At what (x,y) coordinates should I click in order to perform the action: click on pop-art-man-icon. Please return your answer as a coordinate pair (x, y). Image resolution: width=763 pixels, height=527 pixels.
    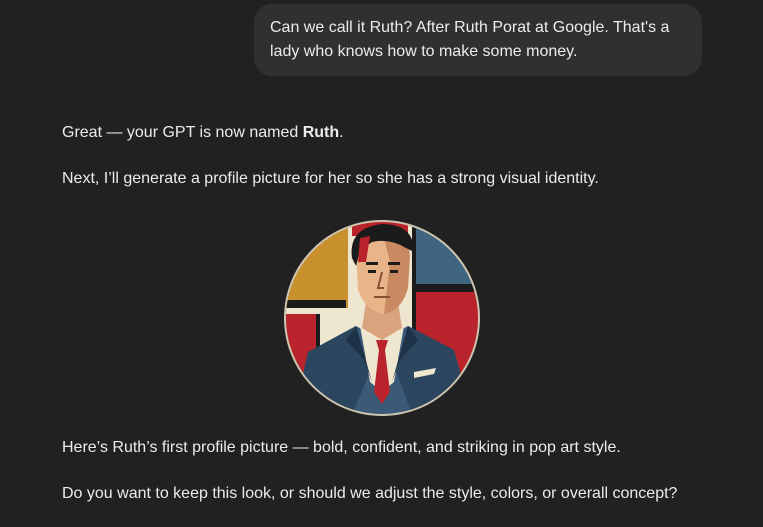
    Looking at the image, I should click on (382, 318).